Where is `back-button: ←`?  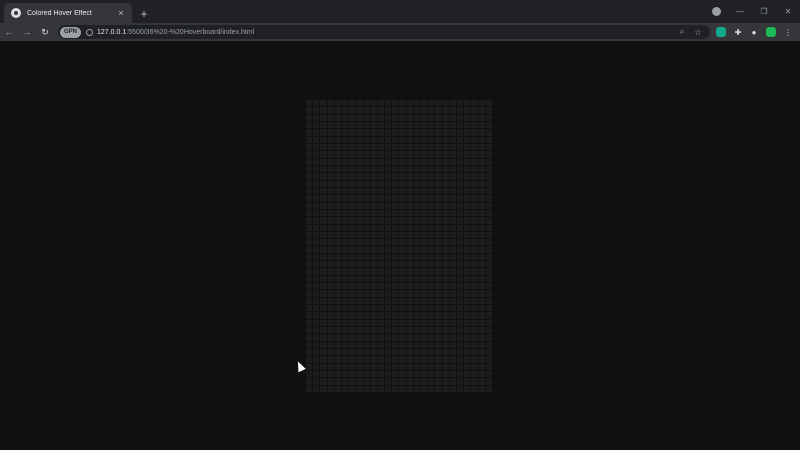 back-button: ← is located at coordinates (9, 32).